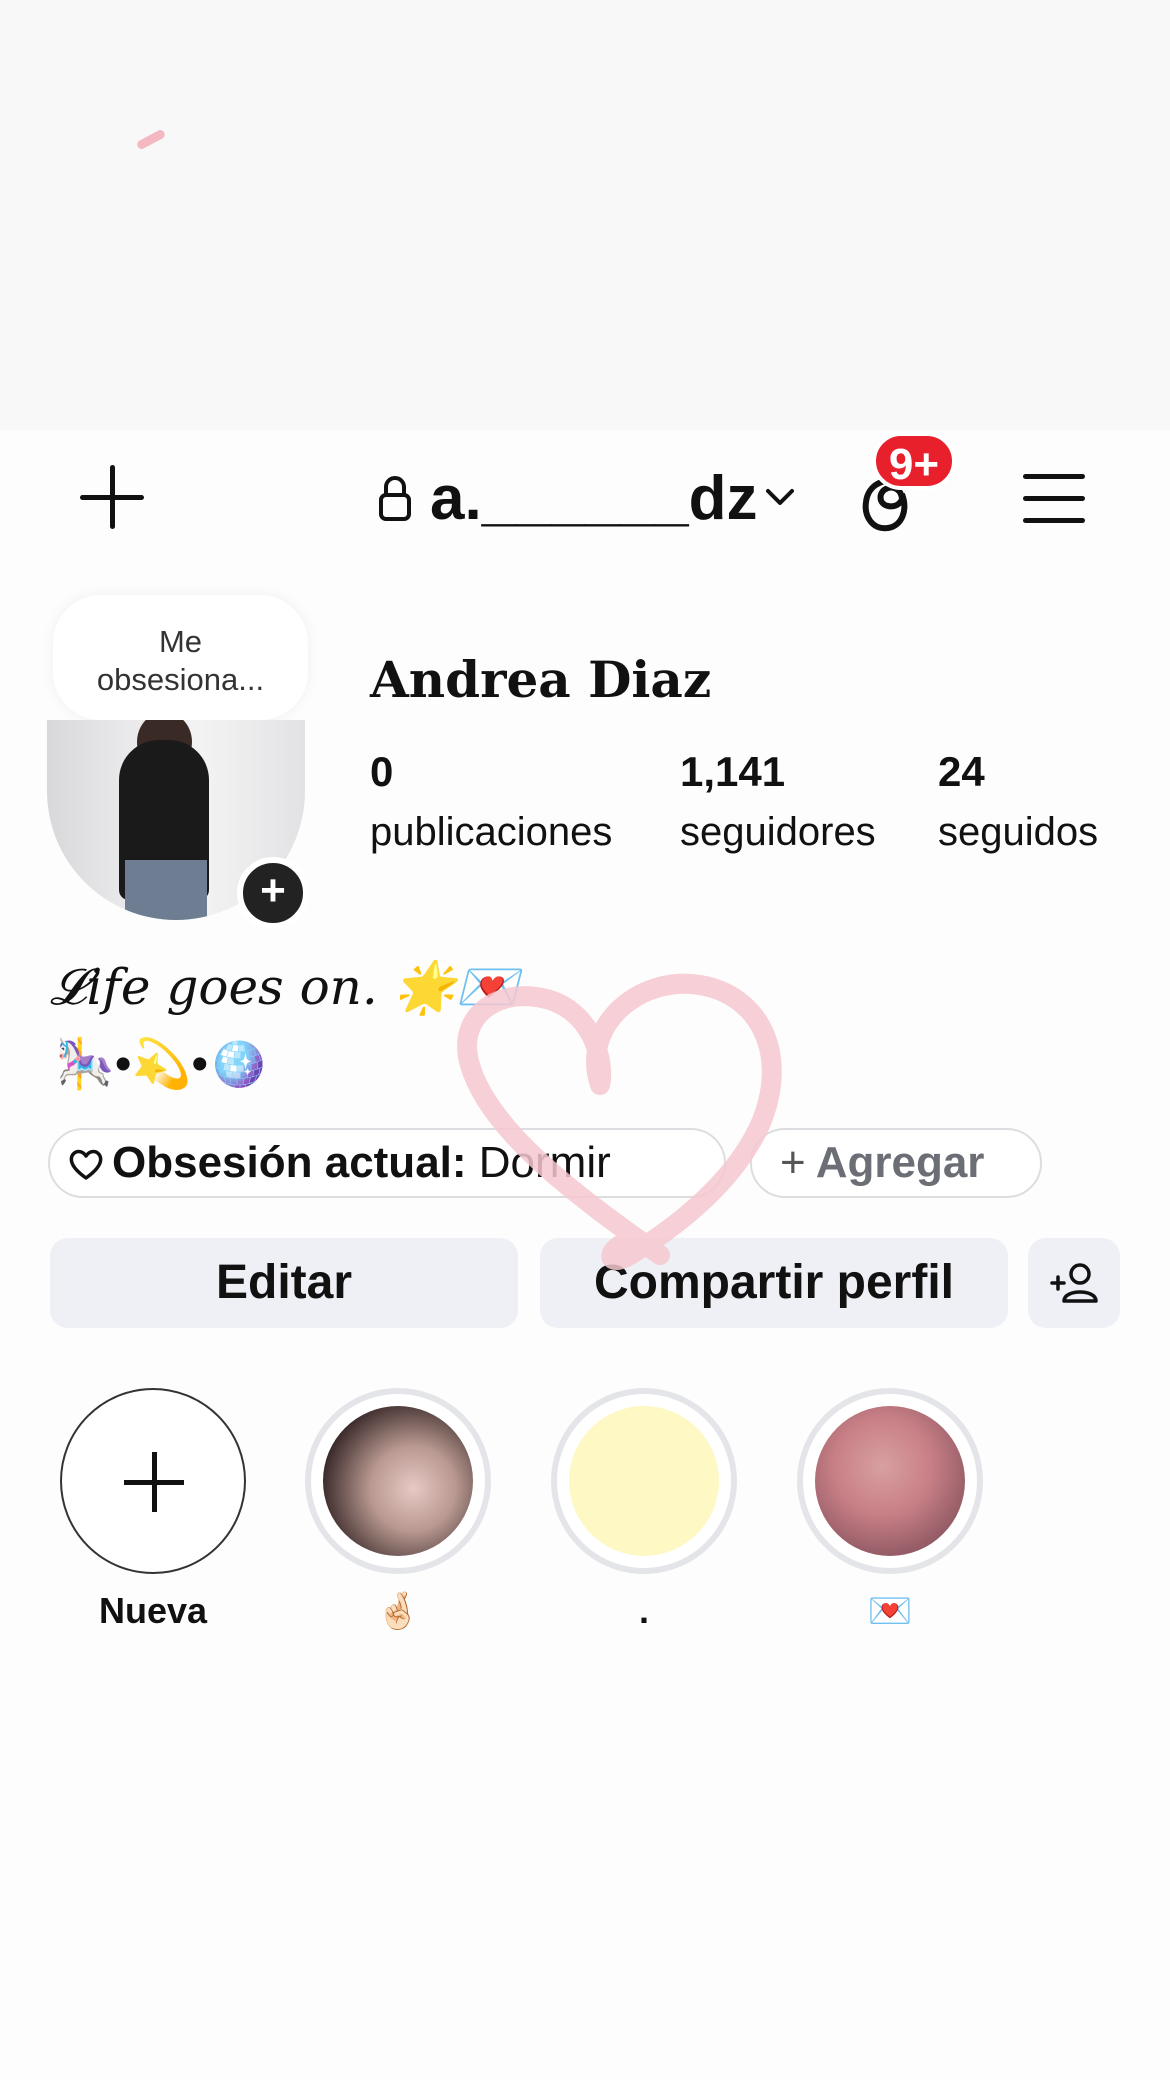  I want to click on menu-icon, so click(1054, 498).